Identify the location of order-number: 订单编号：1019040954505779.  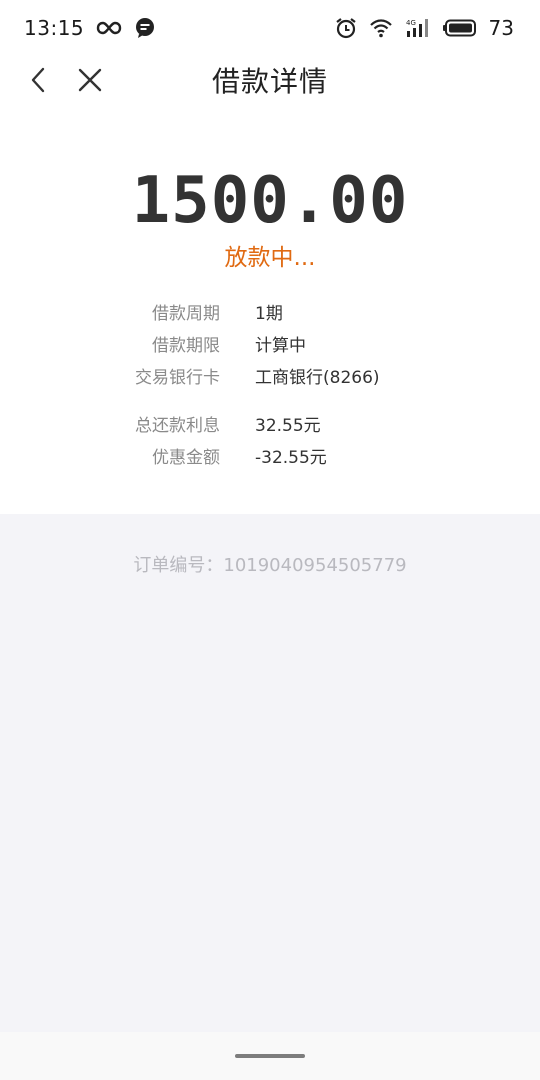
(270, 565).